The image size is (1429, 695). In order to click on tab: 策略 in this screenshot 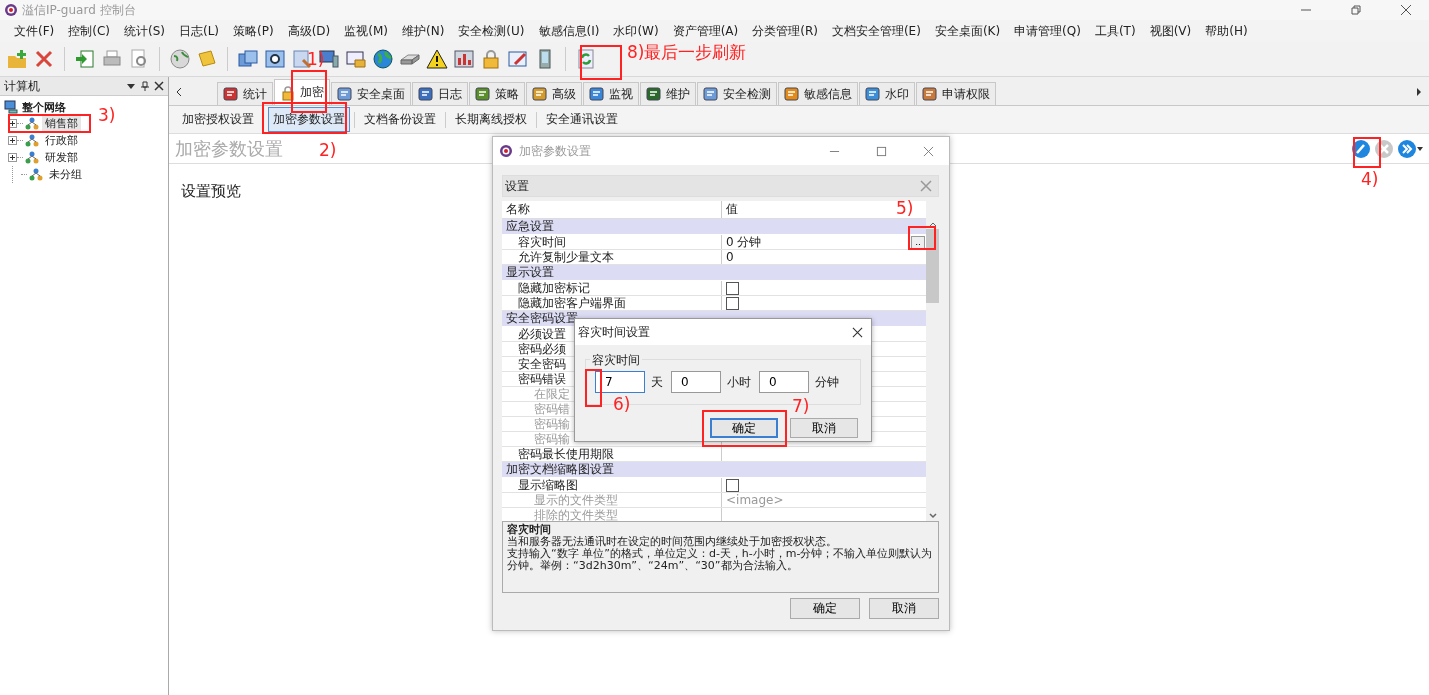, I will do `click(497, 93)`.